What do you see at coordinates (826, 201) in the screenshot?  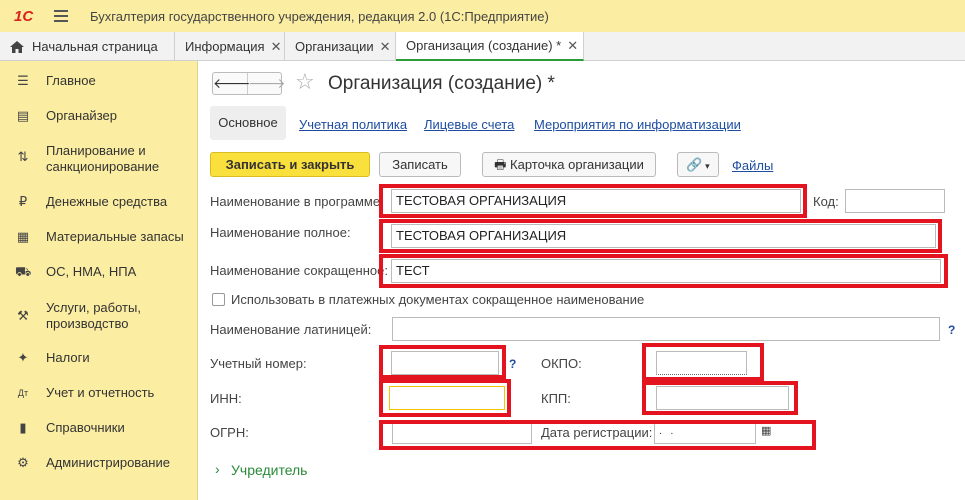 I see `code-label: Код:` at bounding box center [826, 201].